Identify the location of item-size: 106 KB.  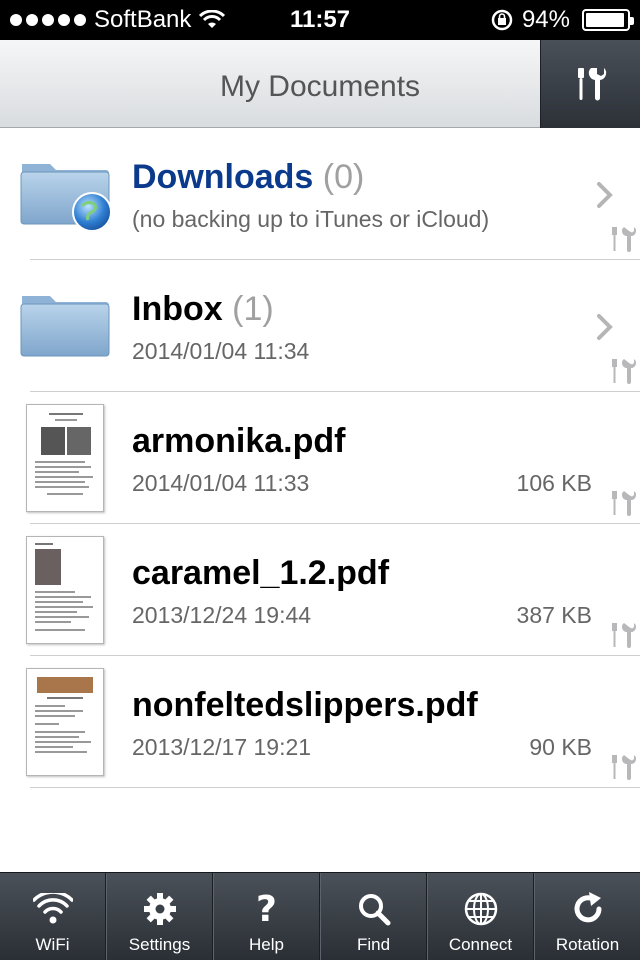
(554, 483).